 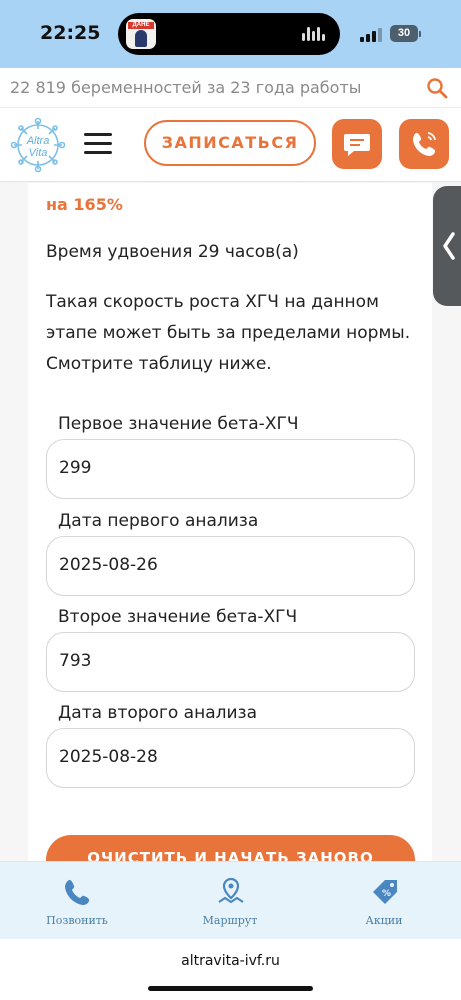 I want to click on phone-icon, so click(x=77, y=892).